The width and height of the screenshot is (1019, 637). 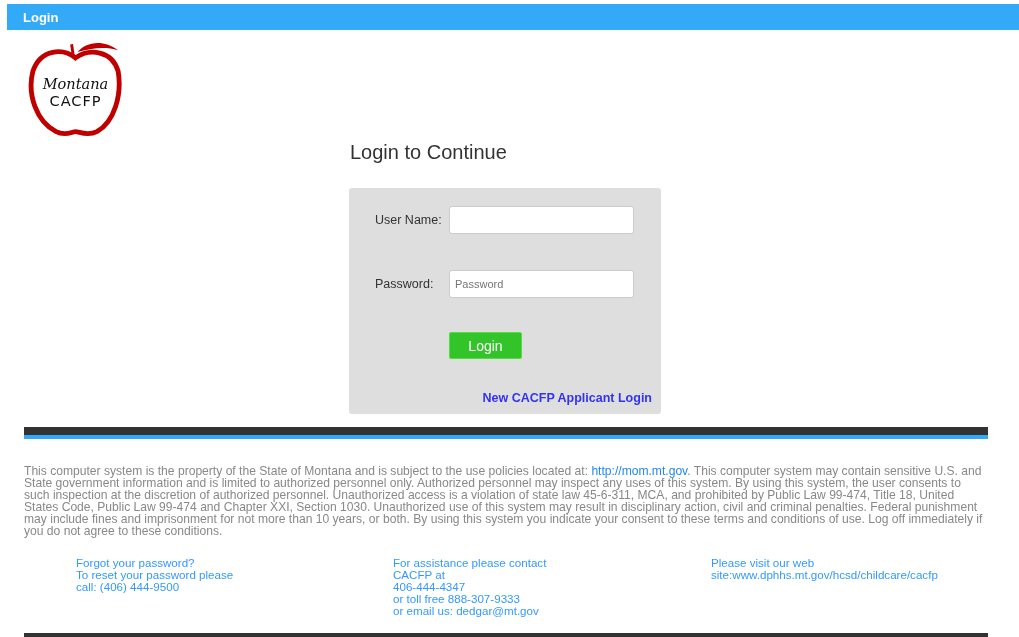 I want to click on logo-name-text: CACFP, so click(x=75, y=101).